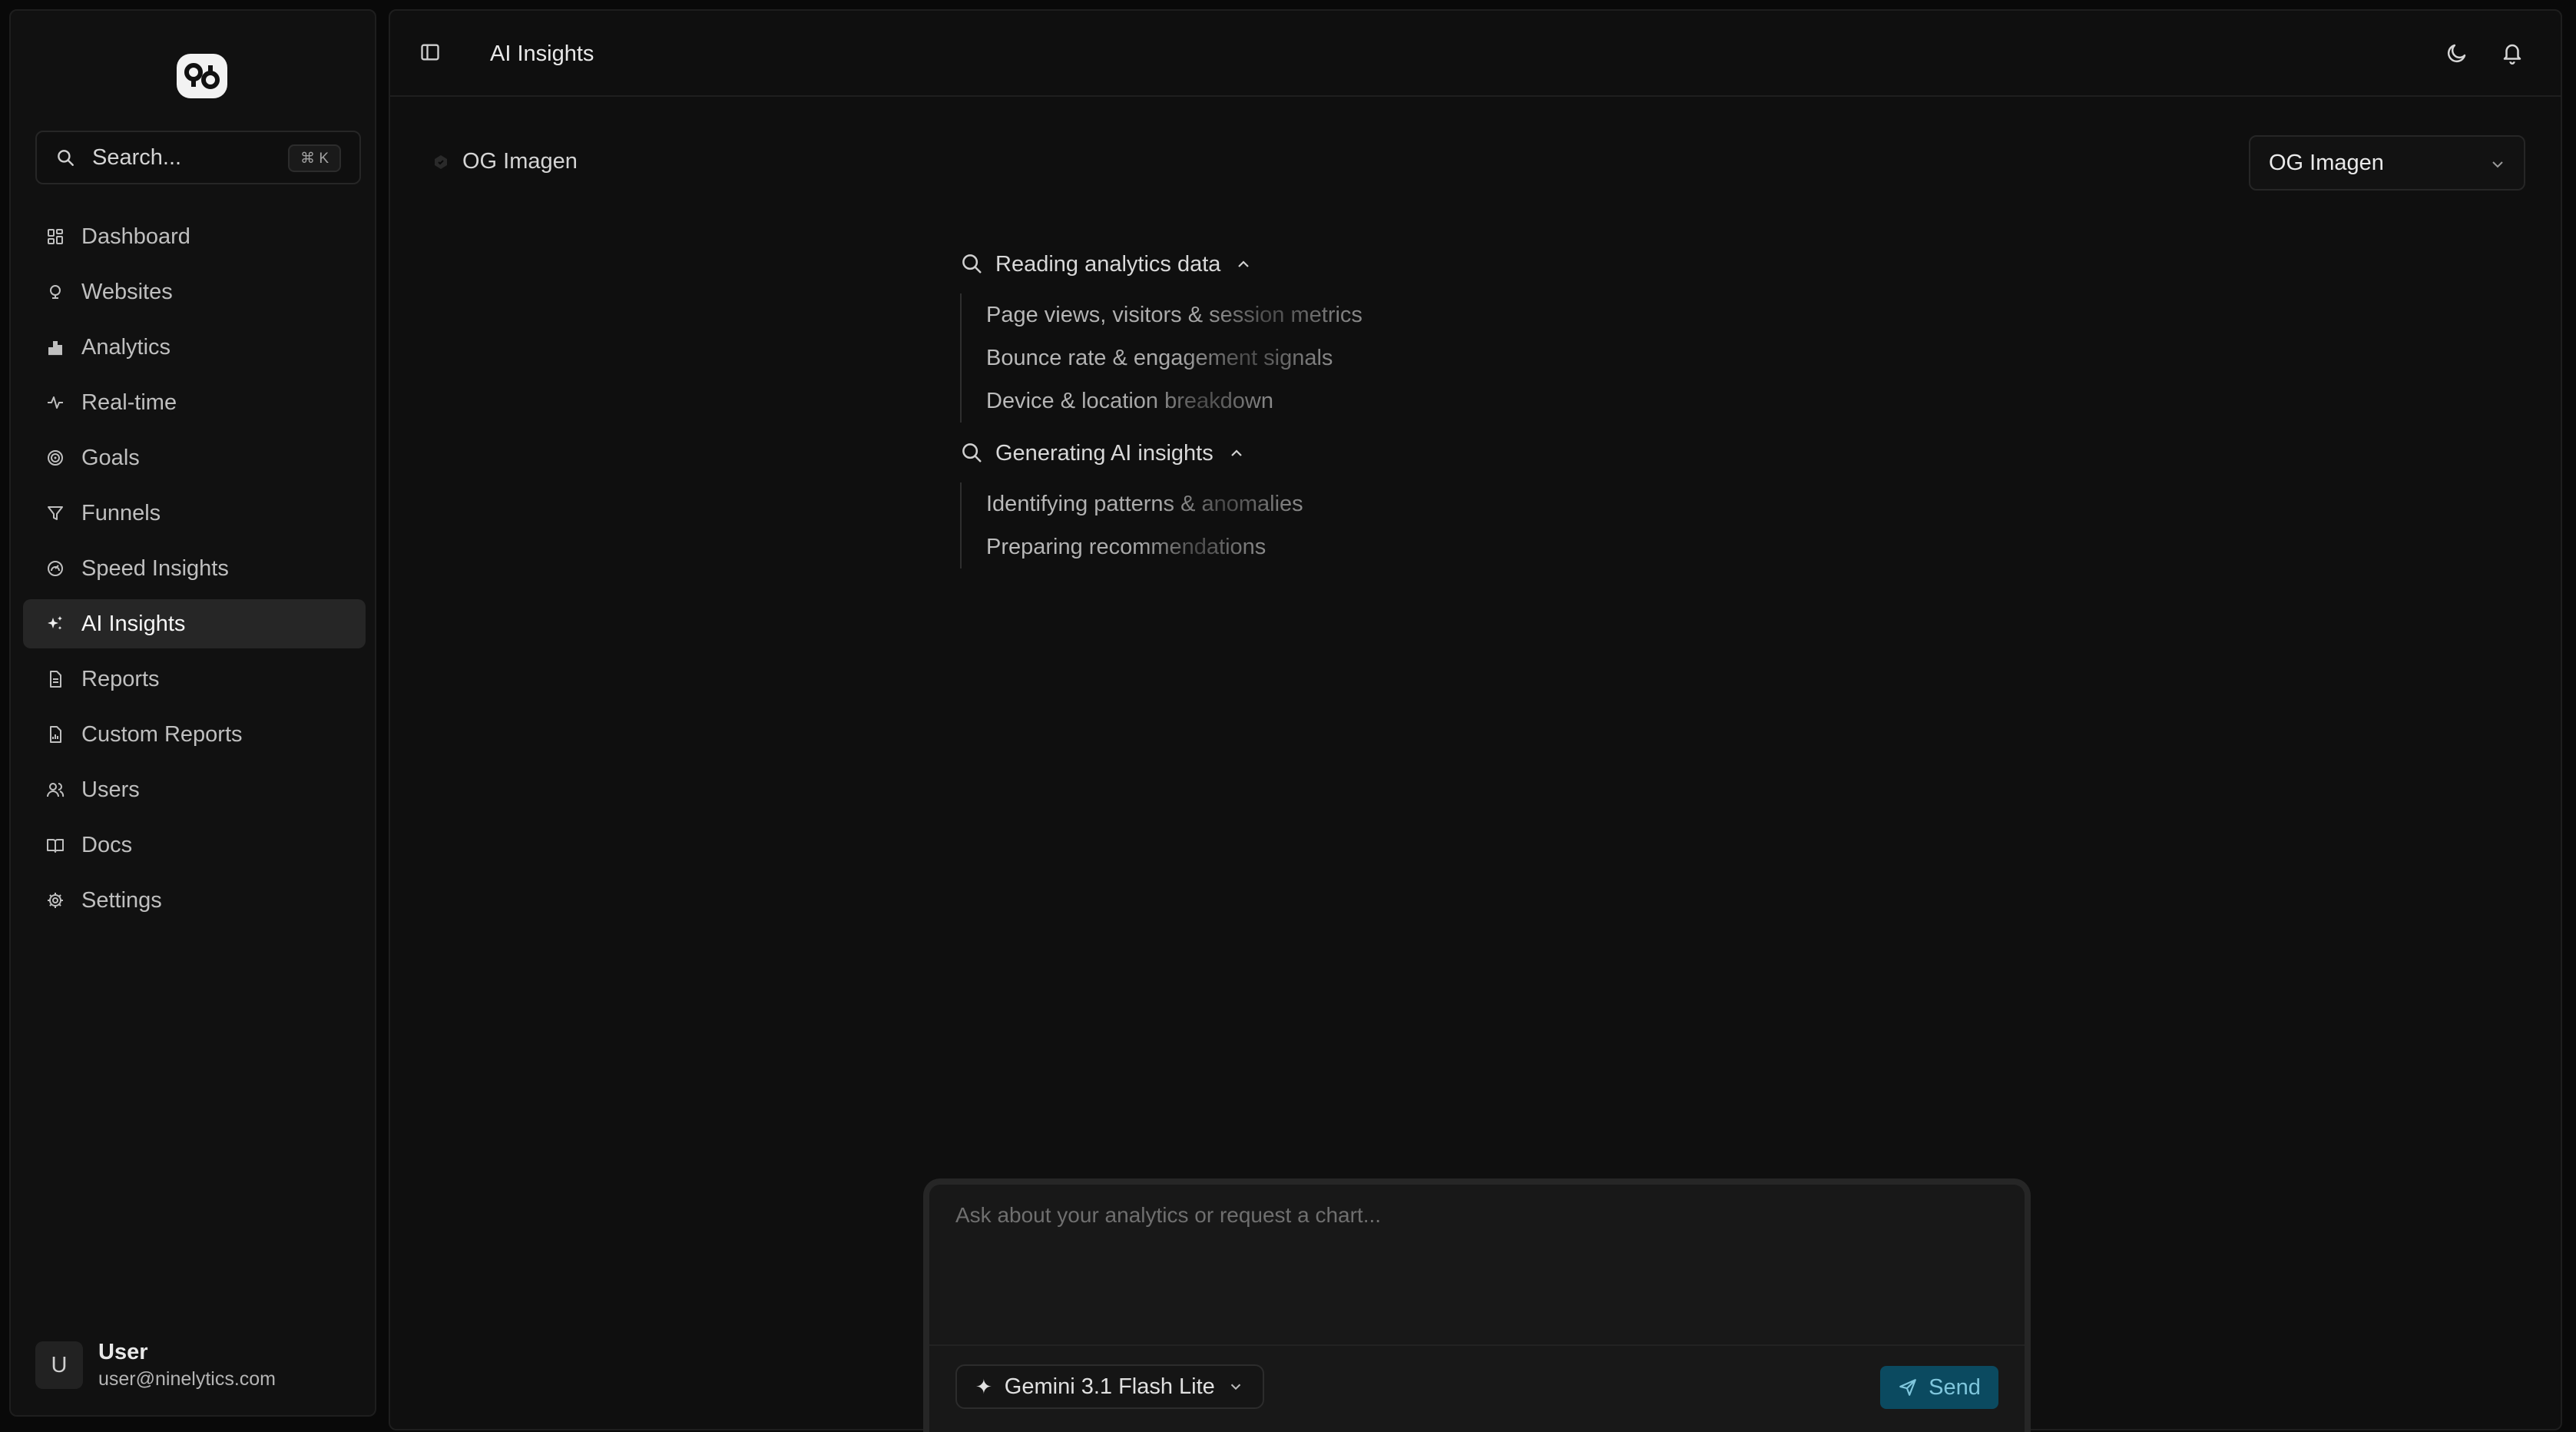  I want to click on step-item: Bounce rate & engagement signals, so click(1159, 358).